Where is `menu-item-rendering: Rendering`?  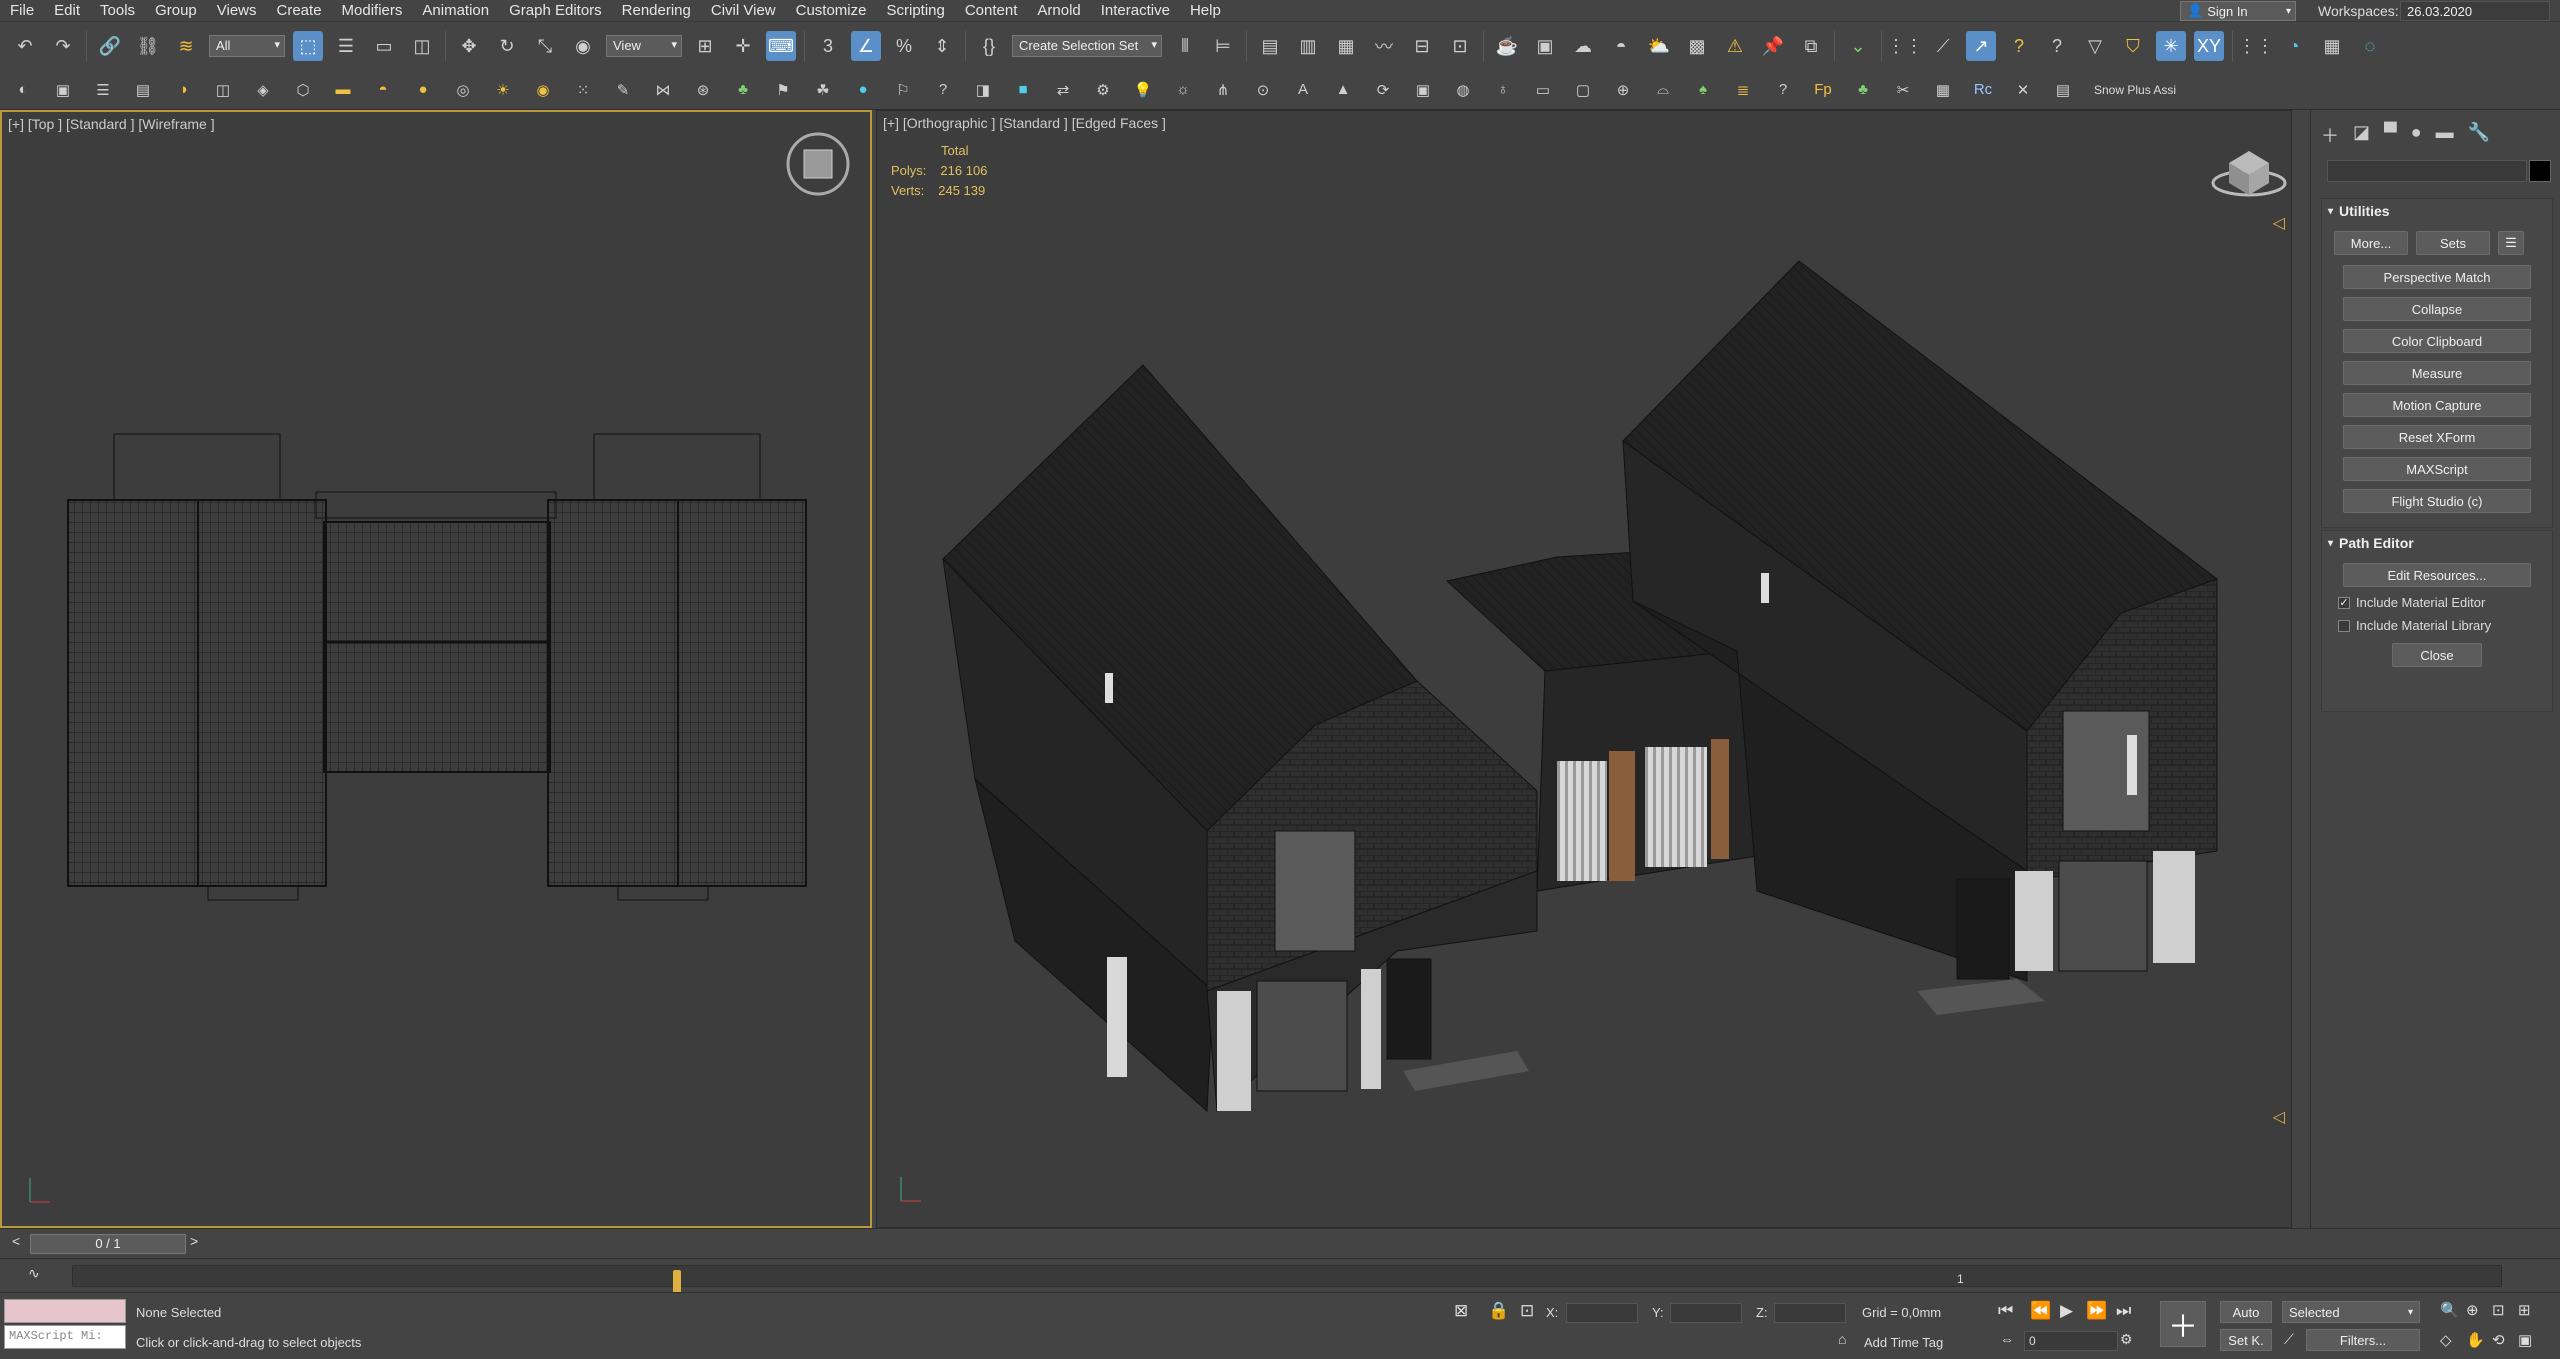
menu-item-rendering: Rendering is located at coordinates (656, 10).